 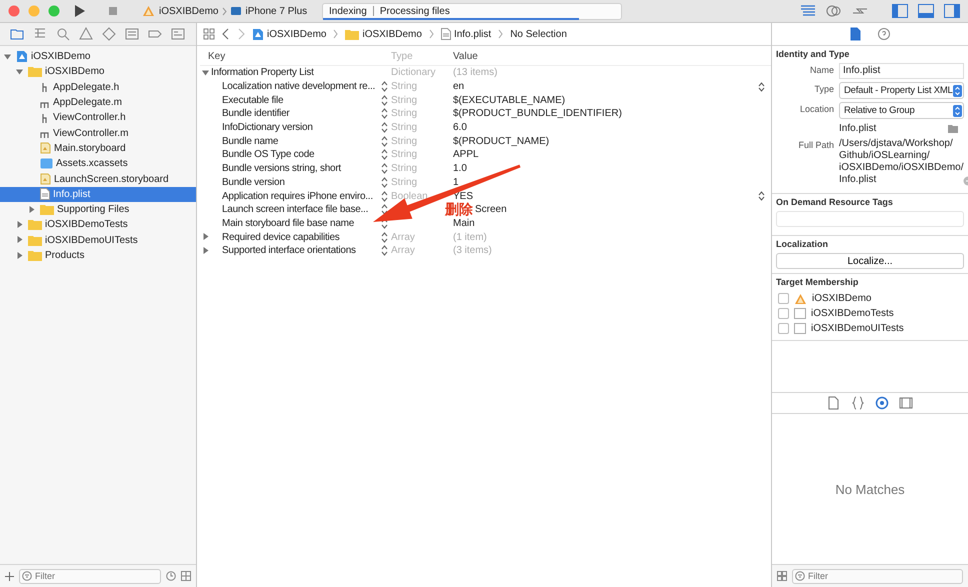 I want to click on close-button-icon, so click(x=14, y=11).